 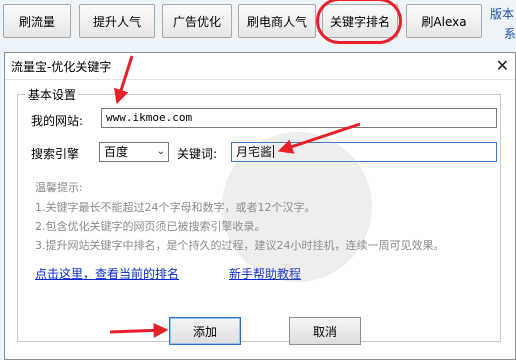 What do you see at coordinates (319, 138) in the screenshot?
I see `arrow-to-keyword` at bounding box center [319, 138].